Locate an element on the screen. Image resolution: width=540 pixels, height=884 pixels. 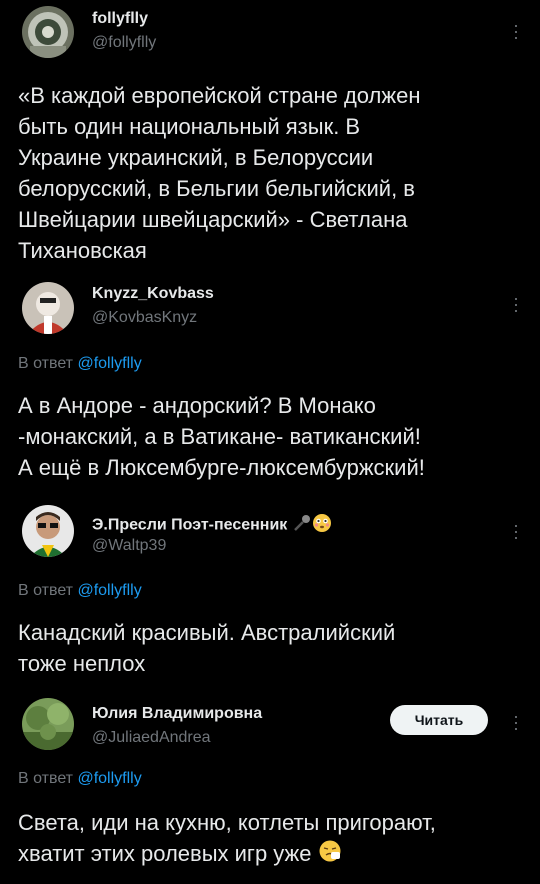
display-name: Юлия Владимировна is located at coordinates (177, 714).